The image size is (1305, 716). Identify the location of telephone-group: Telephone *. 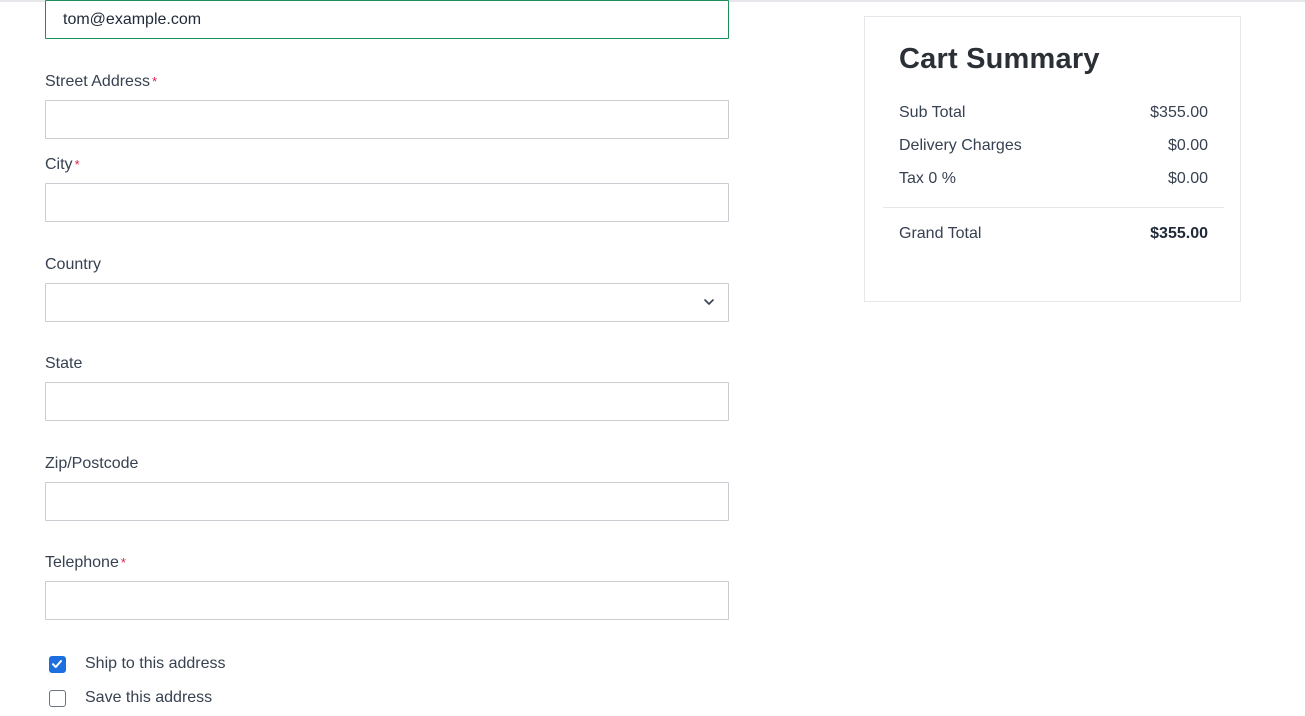
(387, 586).